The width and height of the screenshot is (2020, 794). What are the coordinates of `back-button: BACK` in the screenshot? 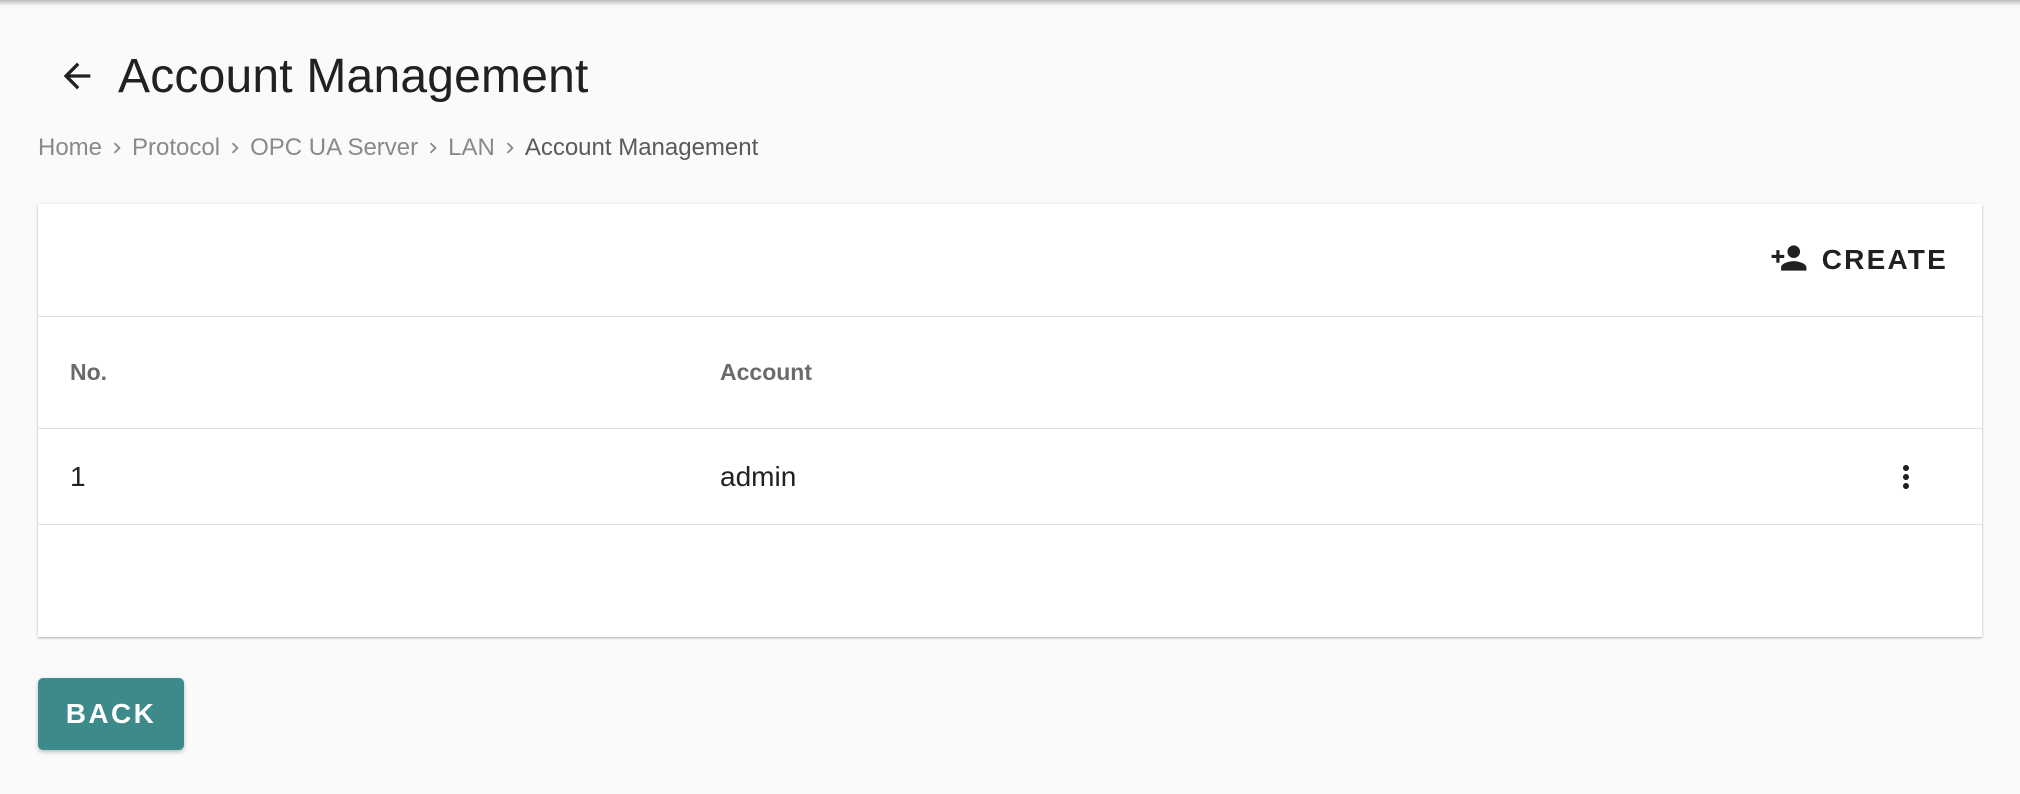 It's located at (111, 714).